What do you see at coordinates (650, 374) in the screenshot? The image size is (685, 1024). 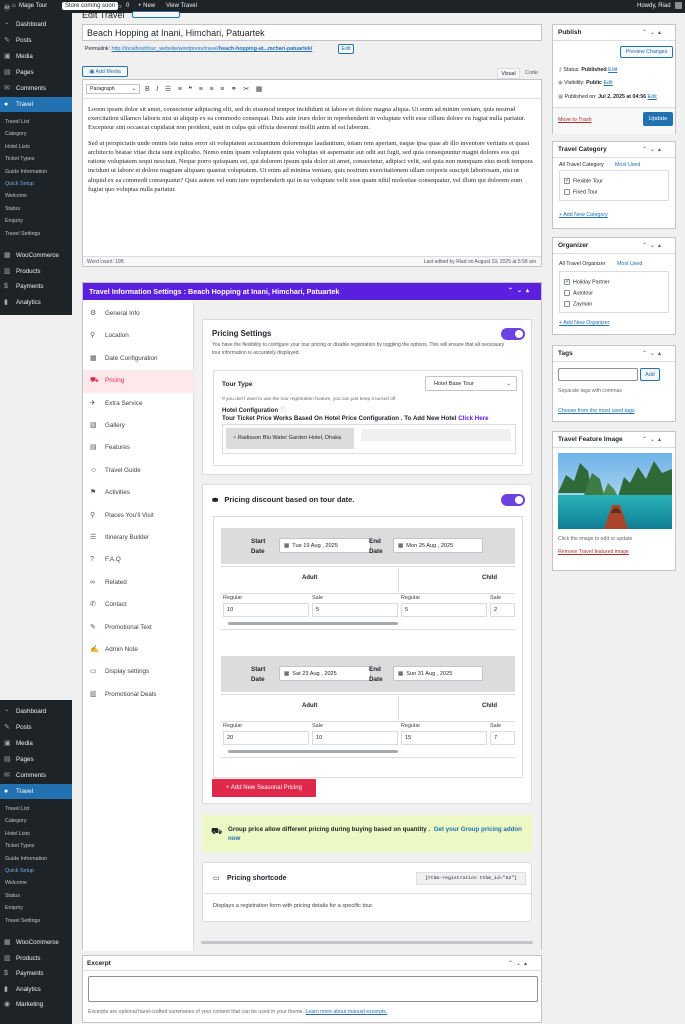 I see `add-tag-button: Add` at bounding box center [650, 374].